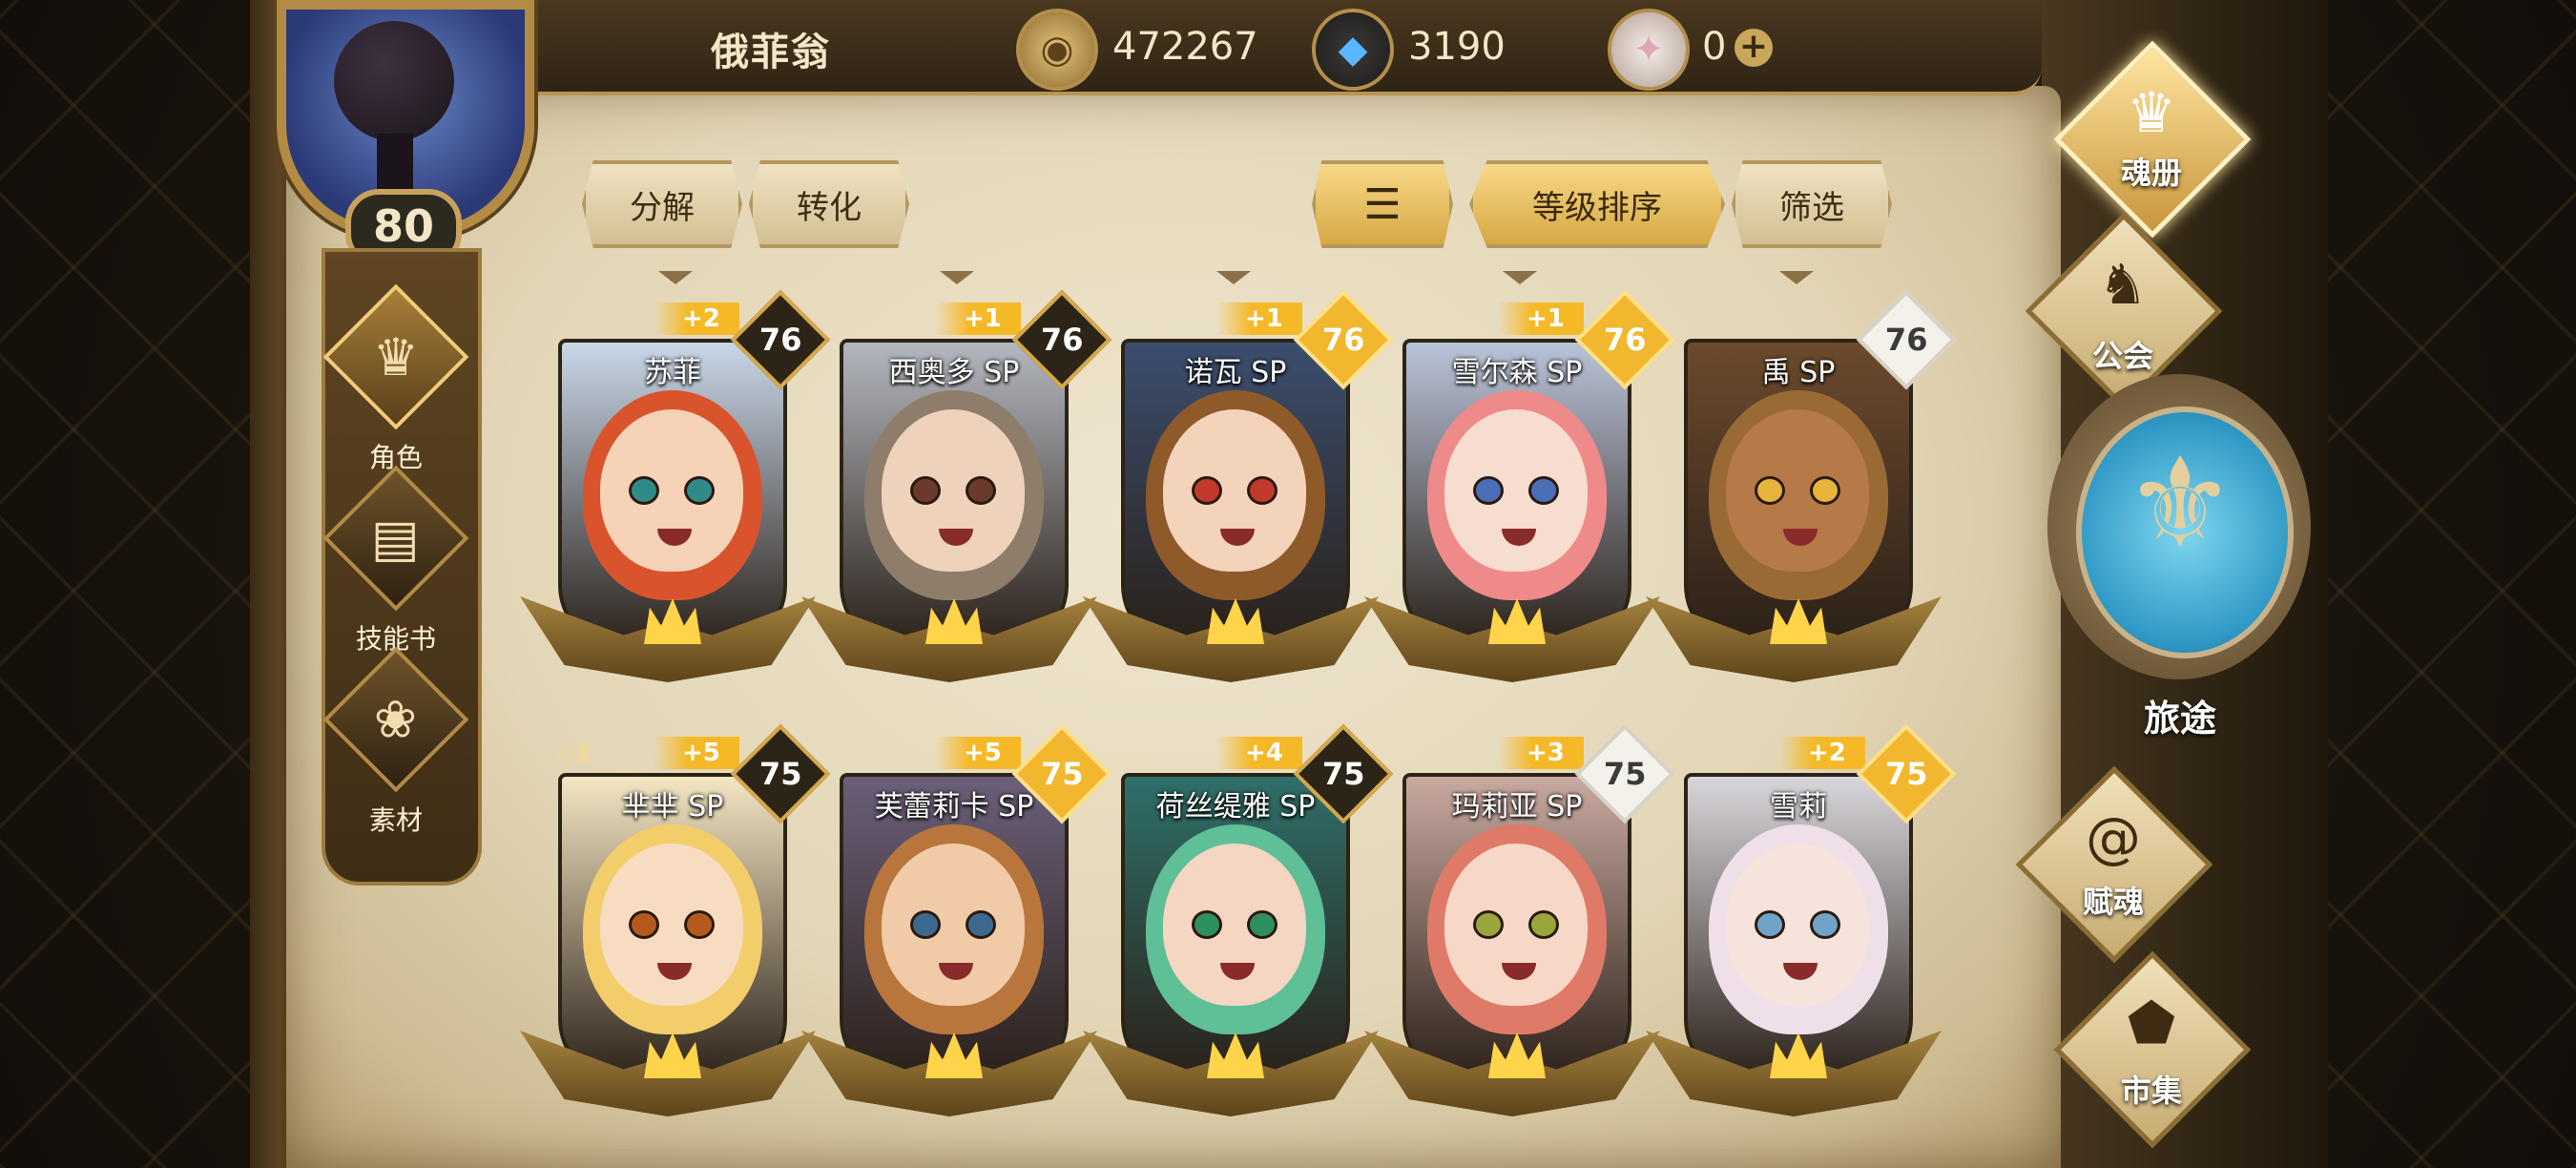 Image resolution: width=2576 pixels, height=1168 pixels. I want to click on nav-soul-book: ♛ 魂册, so click(2151, 139).